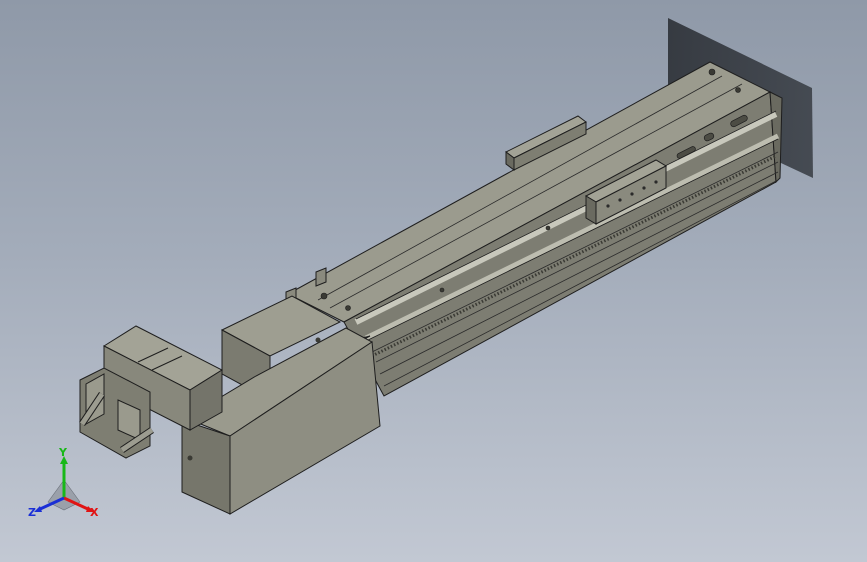 The image size is (867, 562). I want to click on z-axis-label: Z, so click(32, 512).